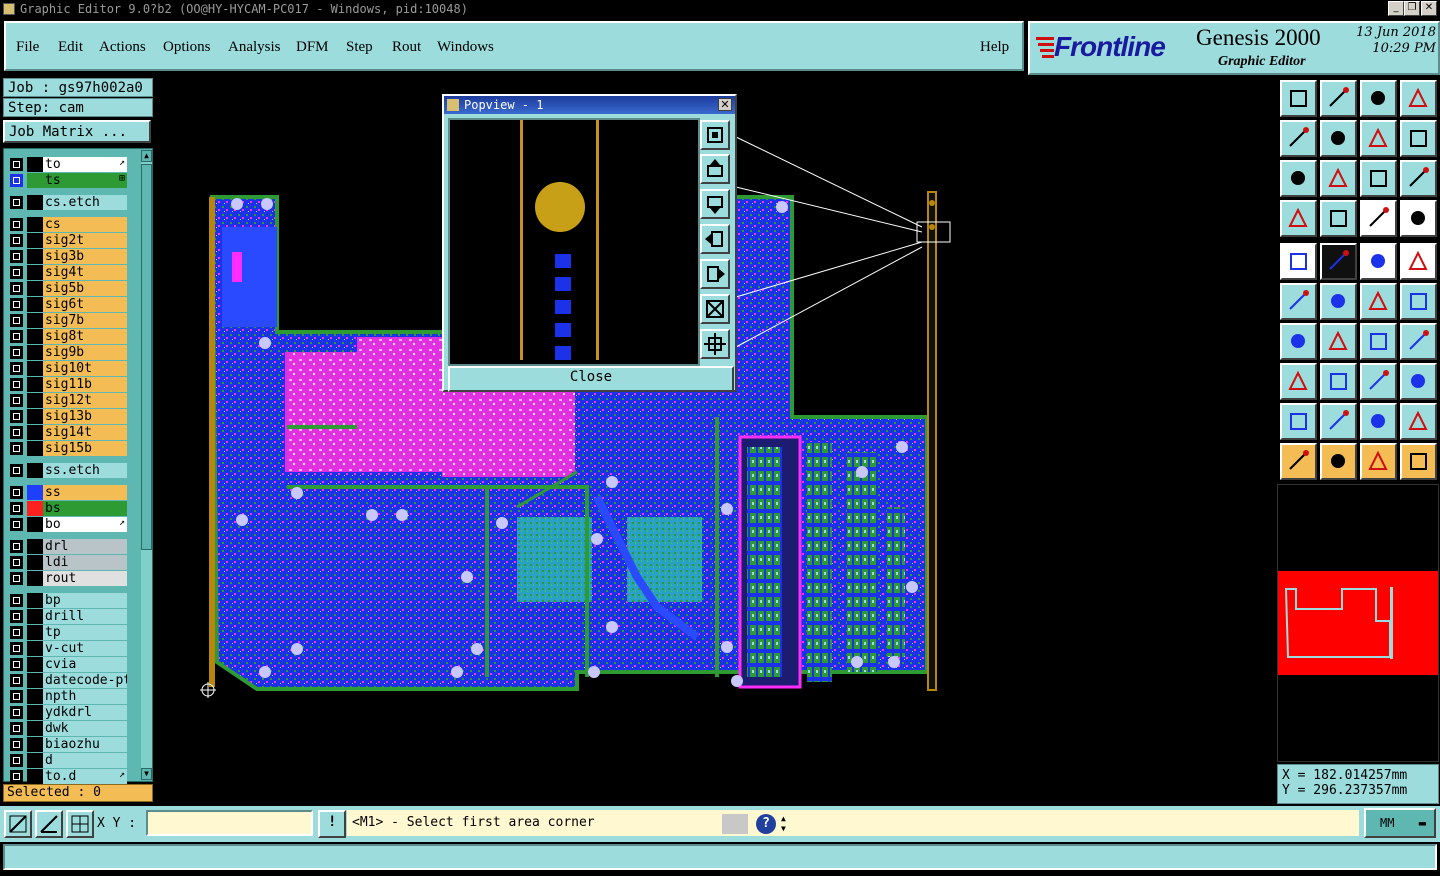 Image resolution: width=1440 pixels, height=876 pixels. I want to click on layer-name: sig4t, so click(85, 272).